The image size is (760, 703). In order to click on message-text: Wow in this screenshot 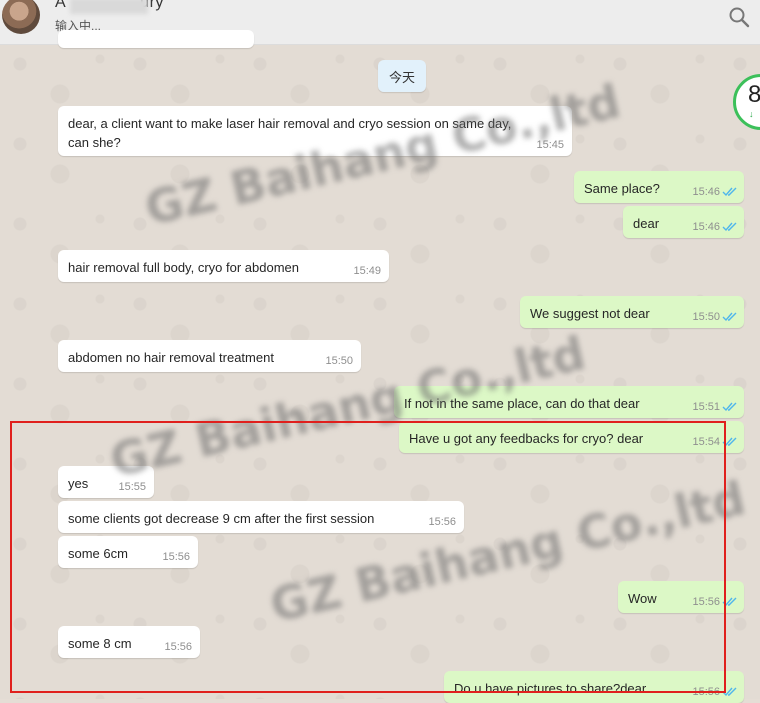, I will do `click(642, 598)`.